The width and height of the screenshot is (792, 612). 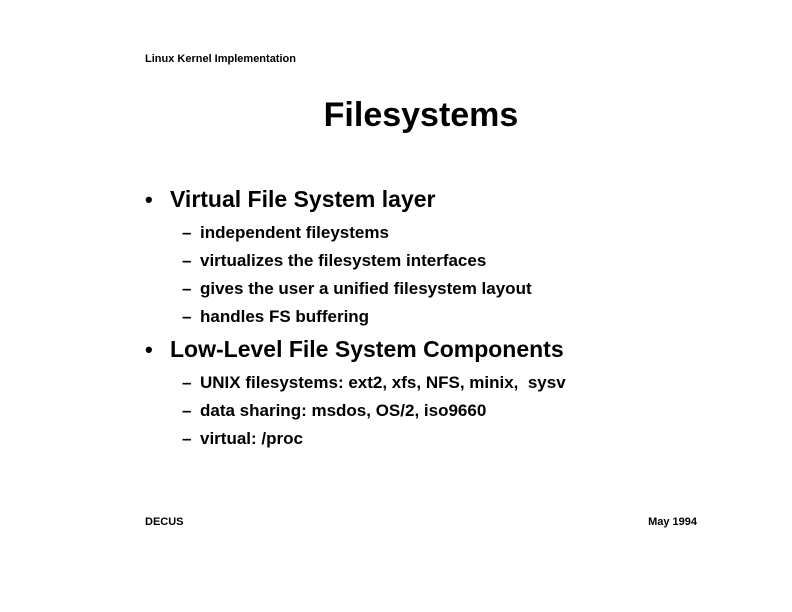 I want to click on sub-item: – virtual: /proc, so click(x=242, y=439).